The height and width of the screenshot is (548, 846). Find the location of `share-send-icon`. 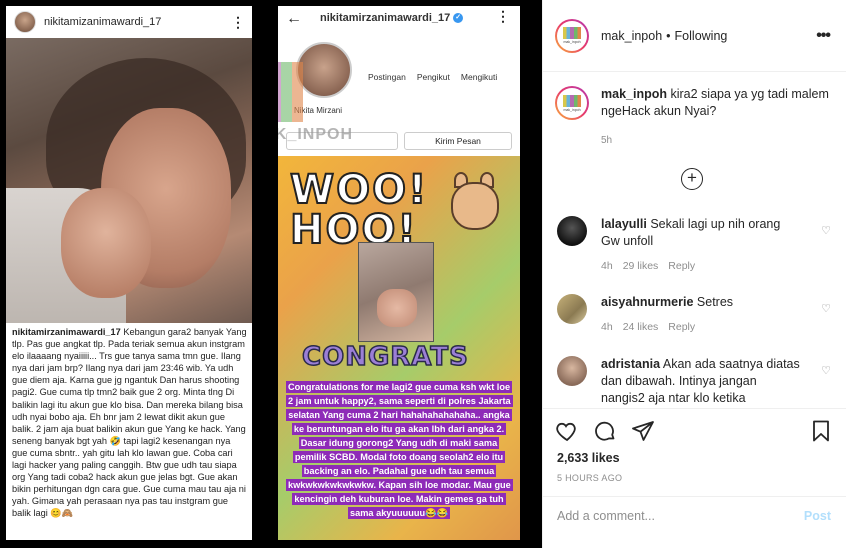

share-send-icon is located at coordinates (643, 431).